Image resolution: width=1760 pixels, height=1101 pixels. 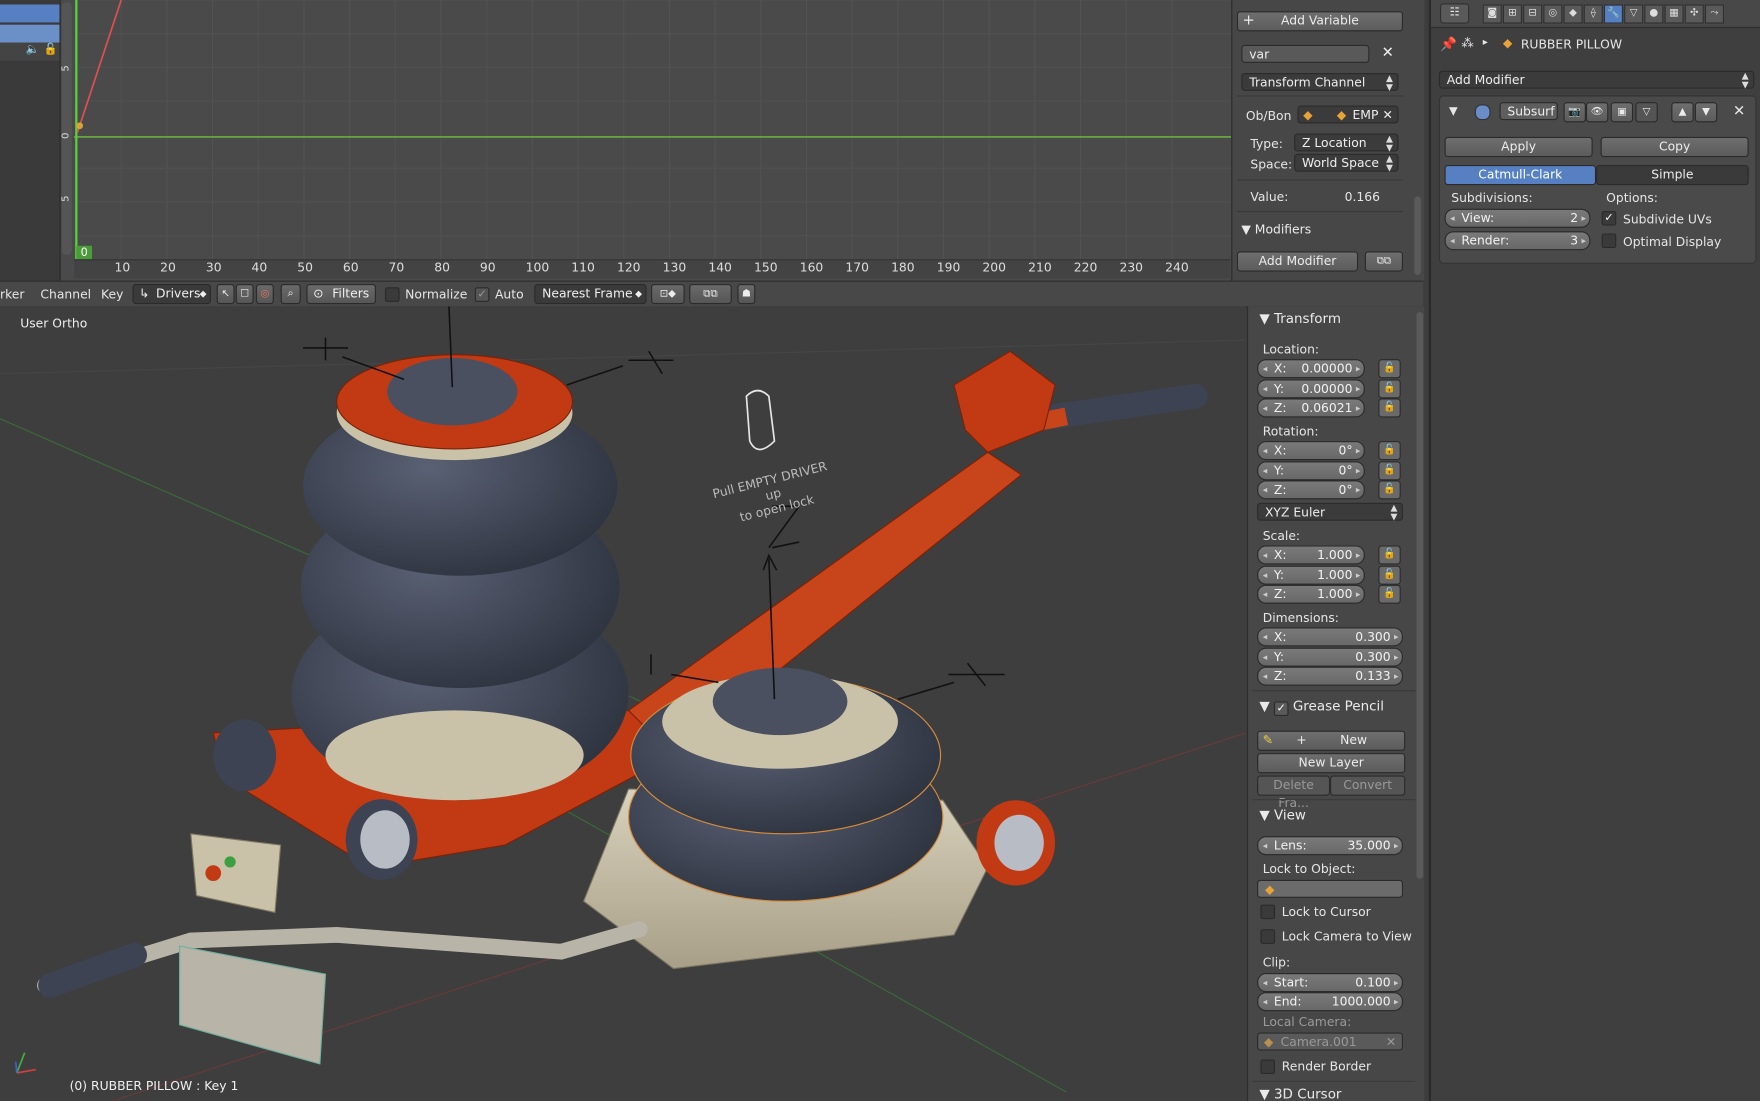 What do you see at coordinates (1739, 111) in the screenshot?
I see `remove-modifier-icon: ✕` at bounding box center [1739, 111].